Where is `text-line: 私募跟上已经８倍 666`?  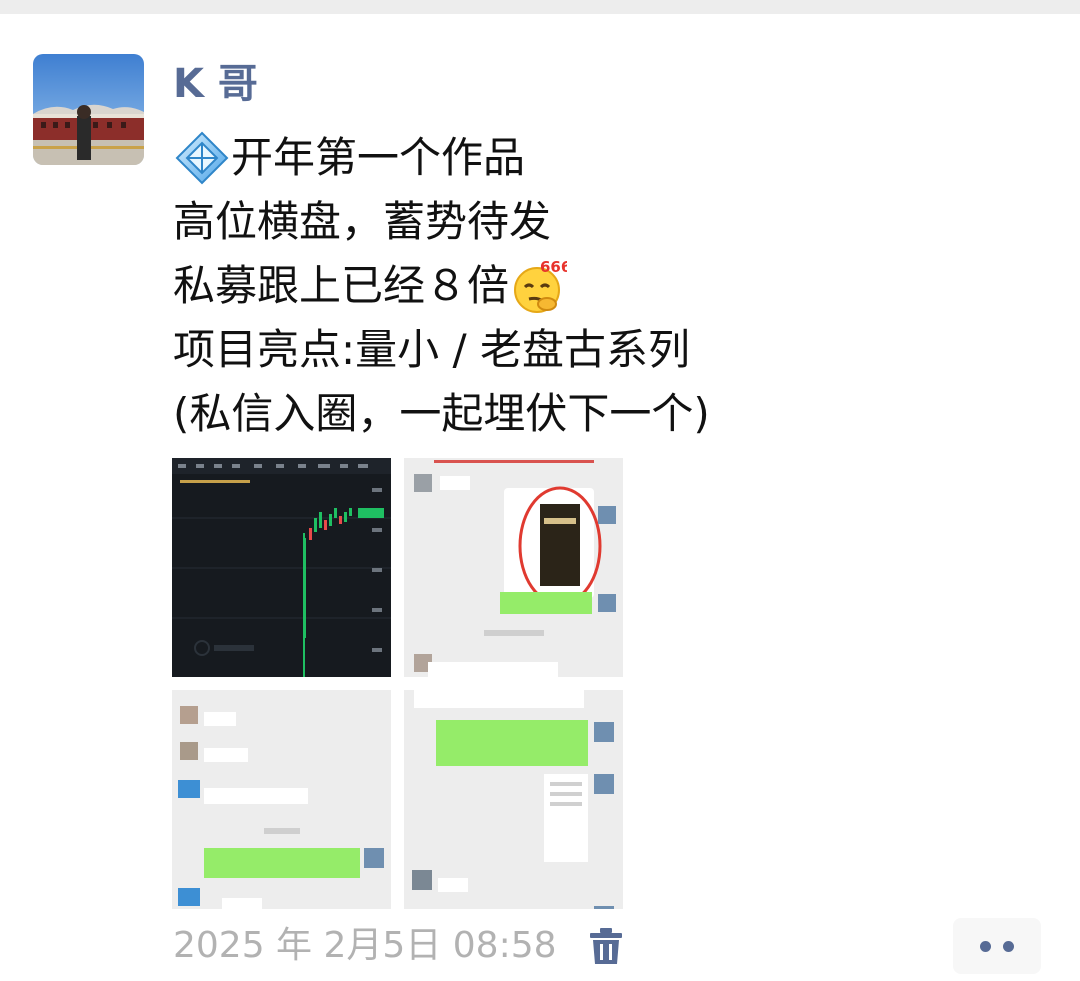 text-line: 私募跟上已经８倍 666 is located at coordinates (603, 286).